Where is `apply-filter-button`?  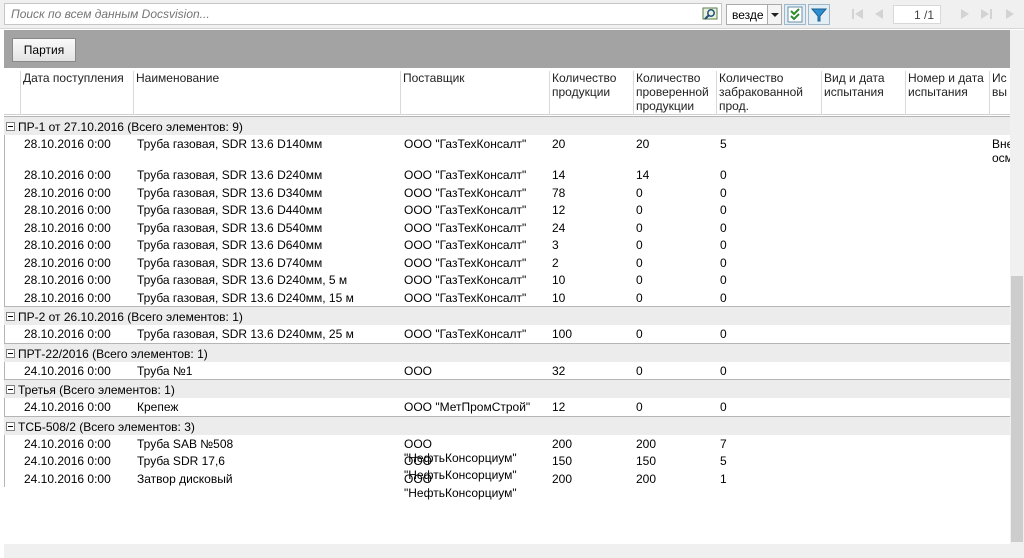 apply-filter-button is located at coordinates (795, 14).